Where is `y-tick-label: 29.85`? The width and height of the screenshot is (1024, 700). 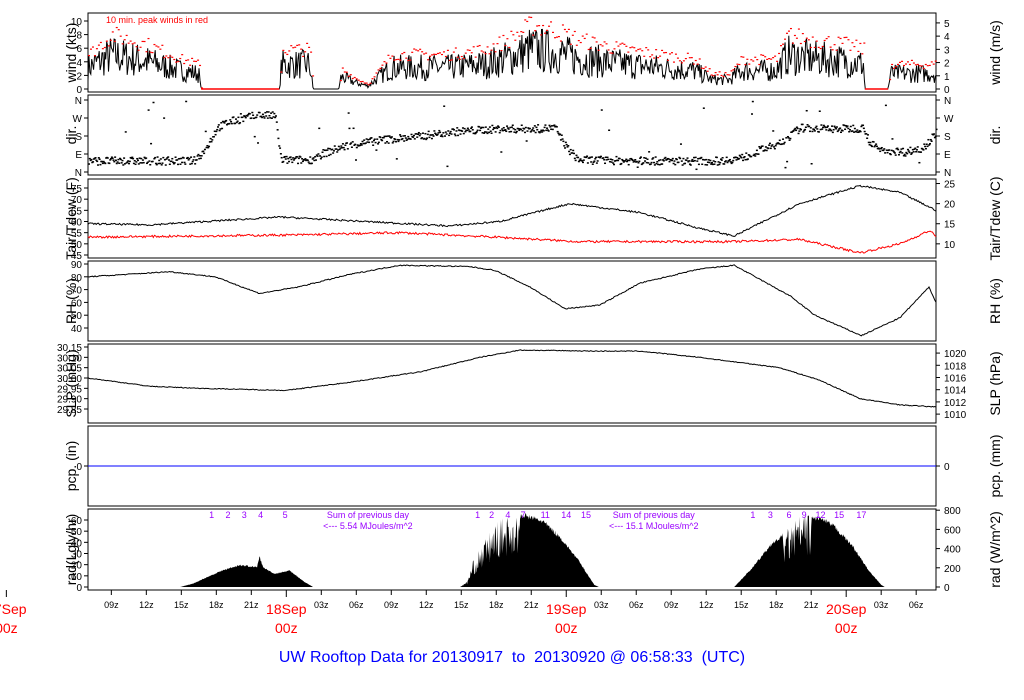 y-tick-label: 29.85 is located at coordinates (69, 410).